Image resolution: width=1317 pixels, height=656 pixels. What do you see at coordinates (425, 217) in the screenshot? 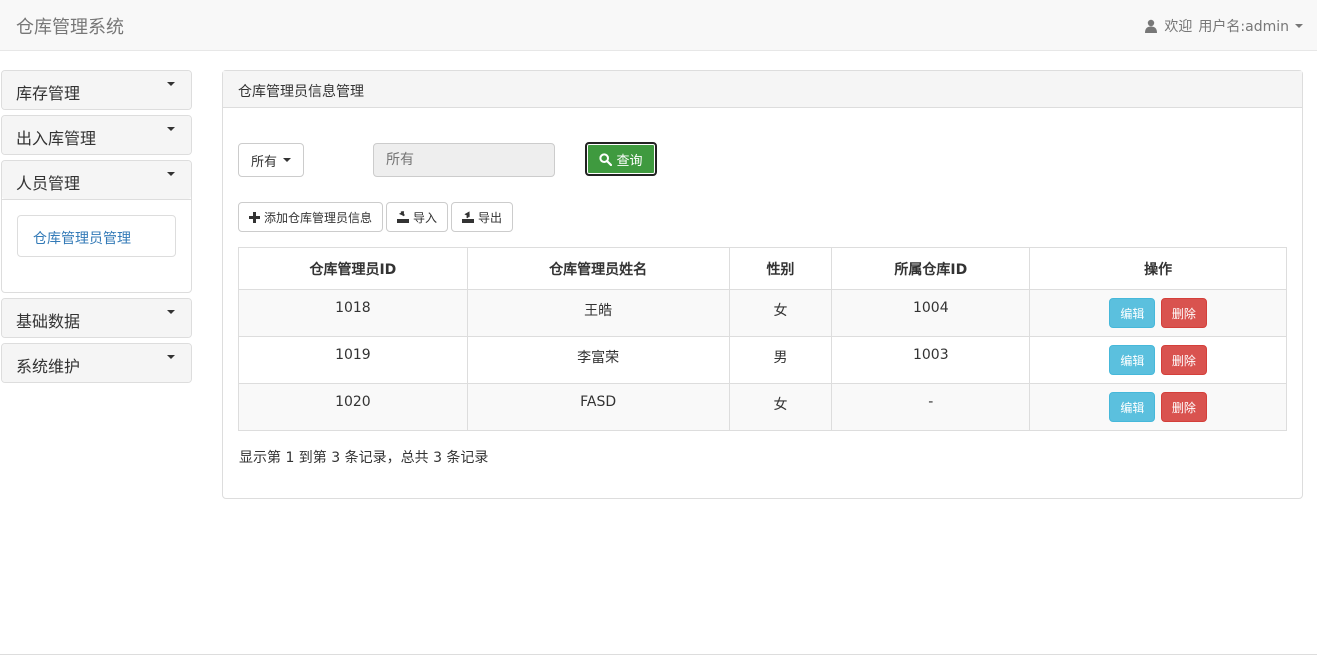
I see `import-label: 导入` at bounding box center [425, 217].